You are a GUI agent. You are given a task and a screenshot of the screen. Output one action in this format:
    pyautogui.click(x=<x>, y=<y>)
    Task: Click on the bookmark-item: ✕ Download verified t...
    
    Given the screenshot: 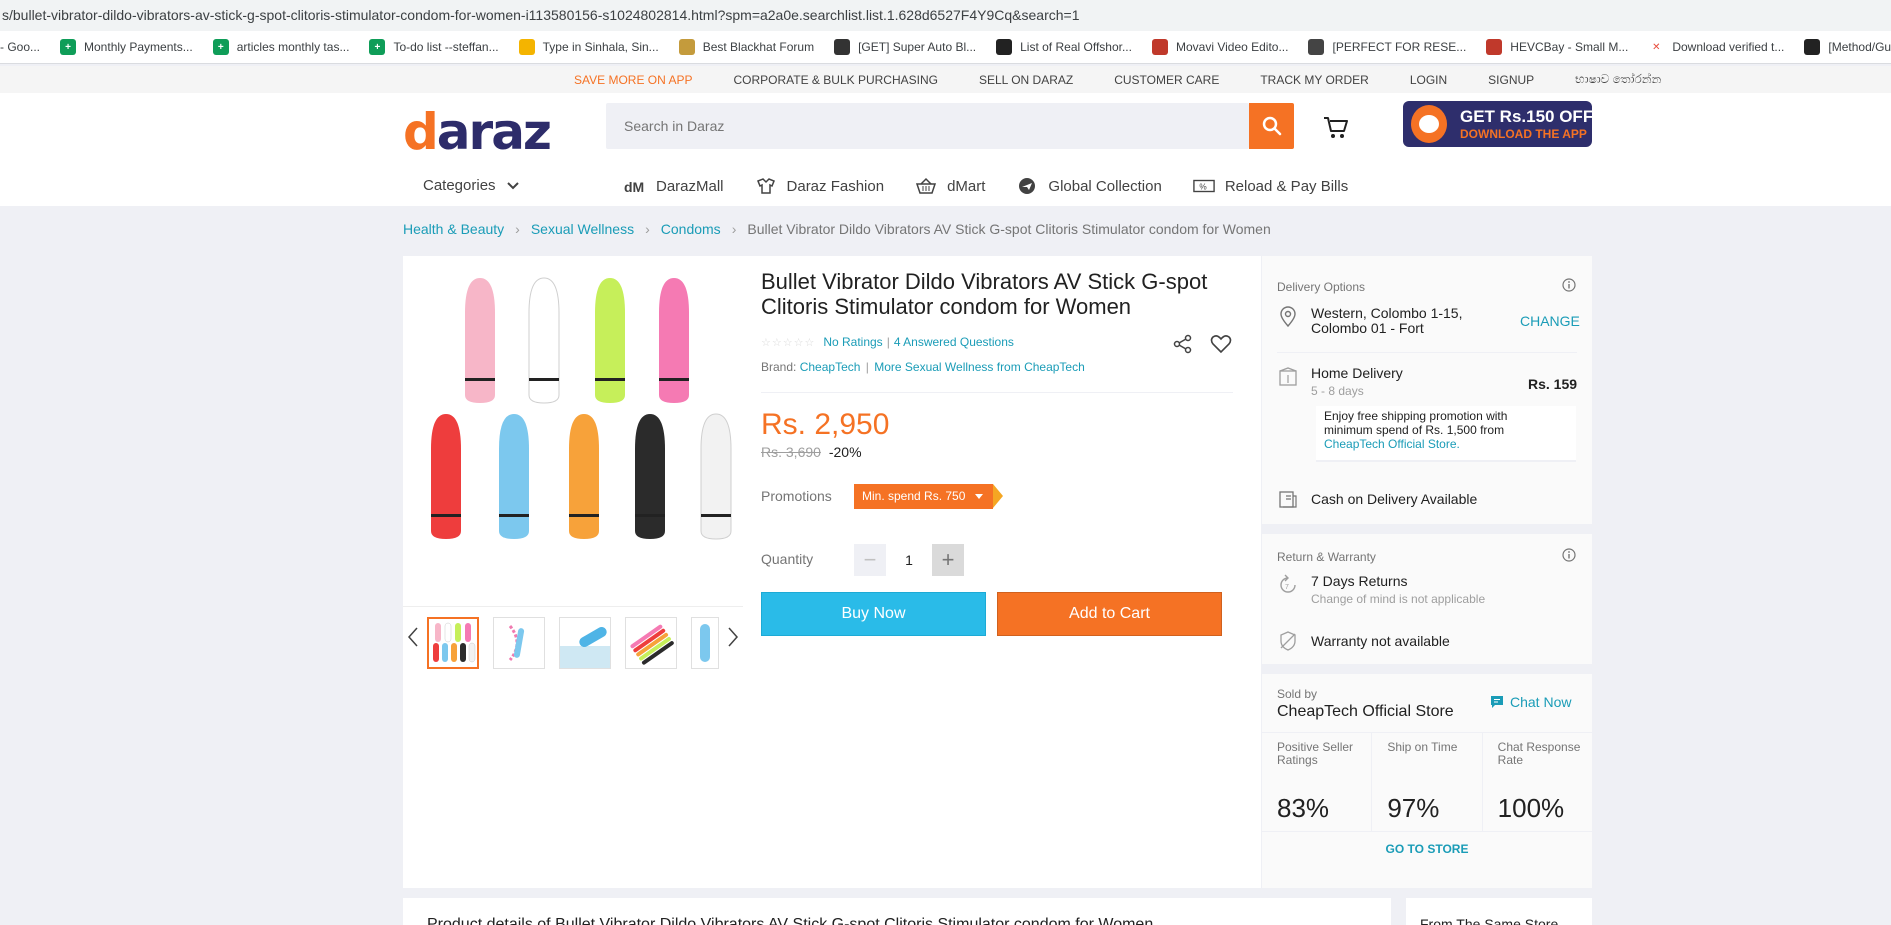 What is the action you would take?
    pyautogui.click(x=1716, y=47)
    